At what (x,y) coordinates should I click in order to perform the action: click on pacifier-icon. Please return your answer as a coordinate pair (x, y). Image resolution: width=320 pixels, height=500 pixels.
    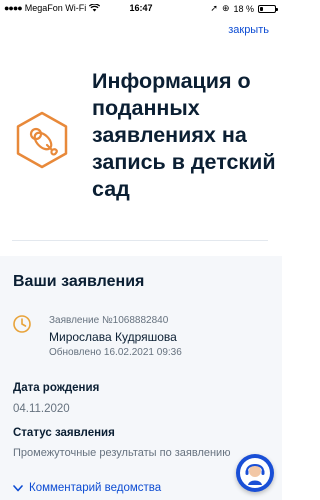
    Looking at the image, I should click on (42, 140).